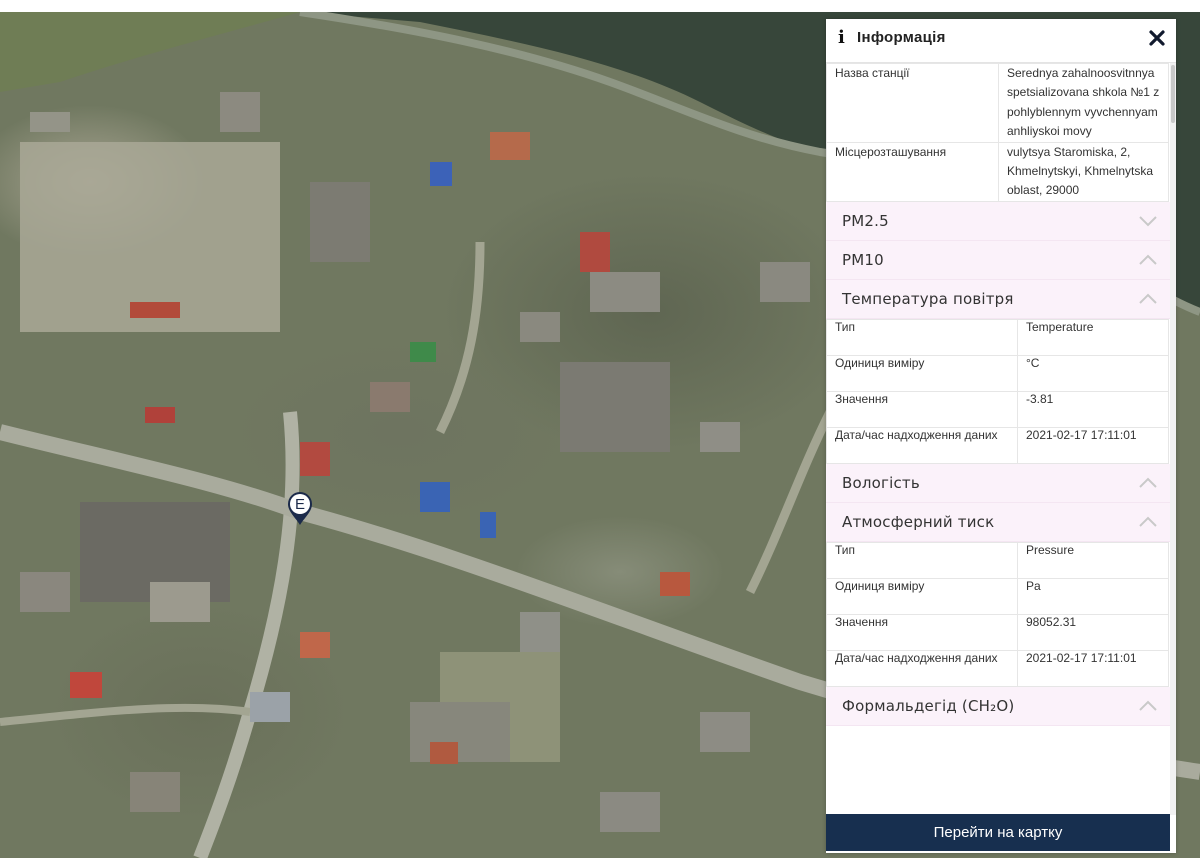 The image size is (1200, 858). I want to click on table-row: Значення 98052.31, so click(997, 632).